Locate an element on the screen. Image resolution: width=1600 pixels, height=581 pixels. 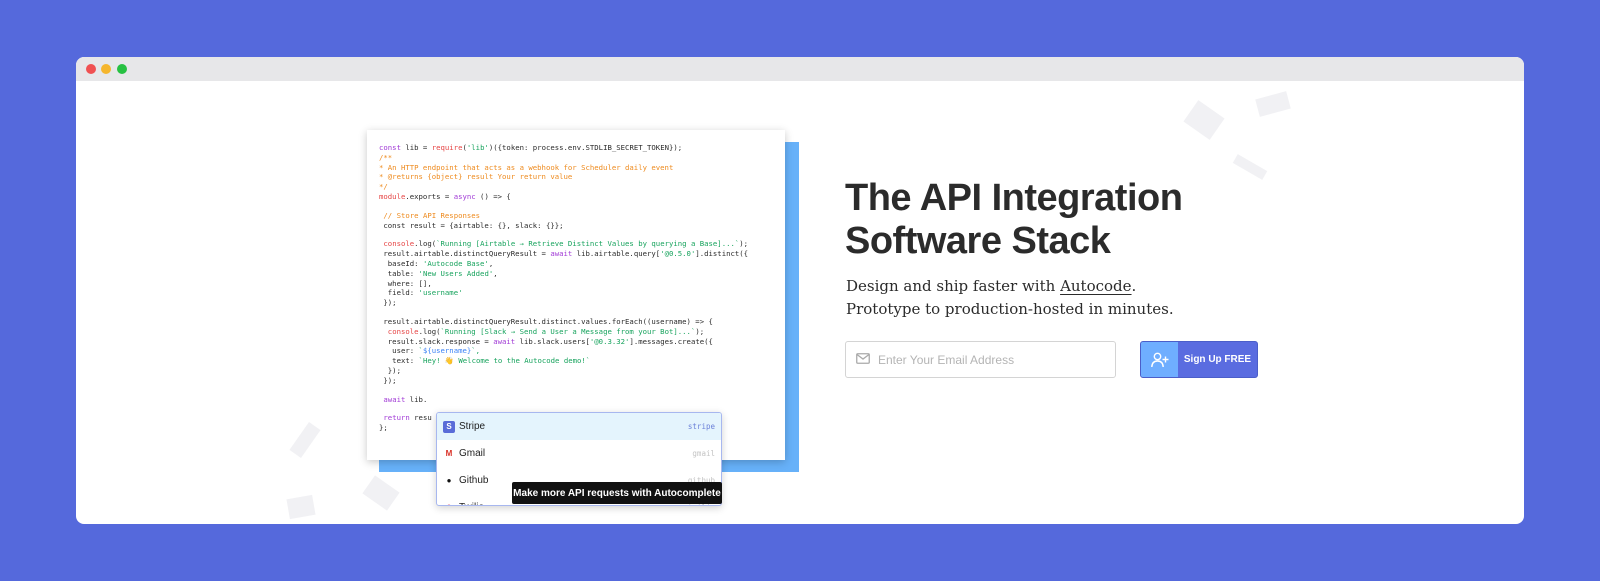
code-token: lib = is located at coordinates (418, 147).